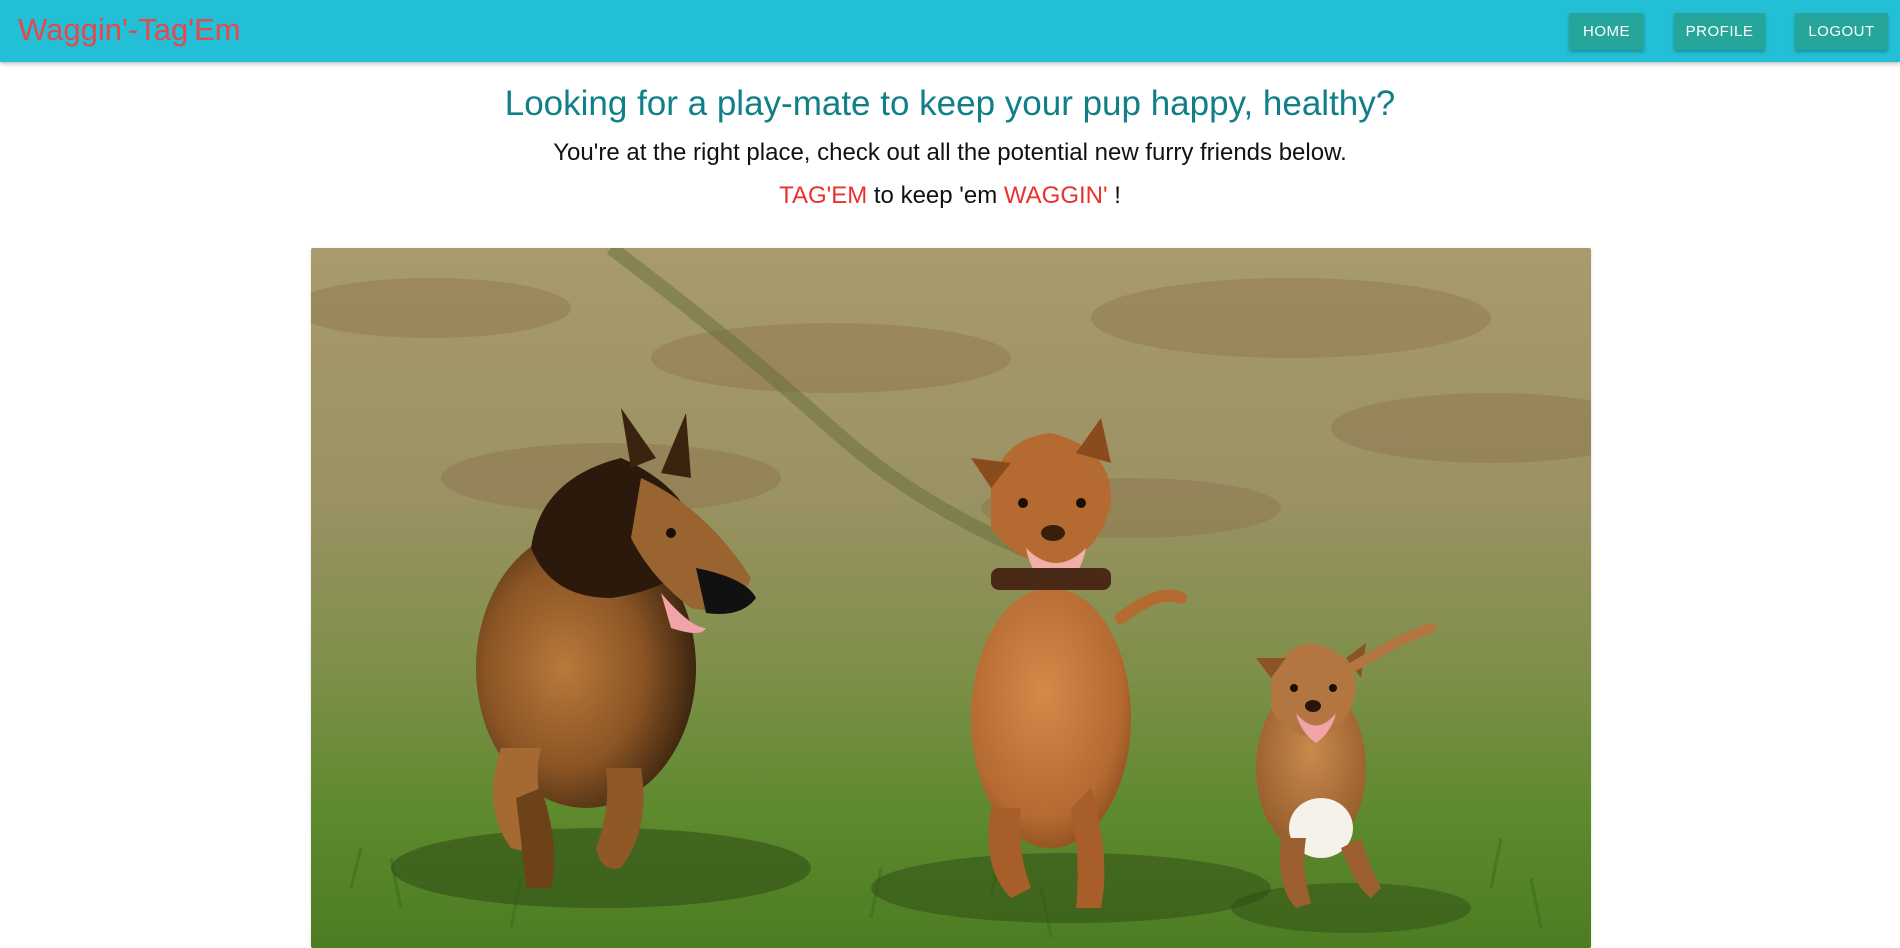 The image size is (1900, 948). I want to click on brand-logo-link: Waggin'-Tag'Em, so click(129, 30).